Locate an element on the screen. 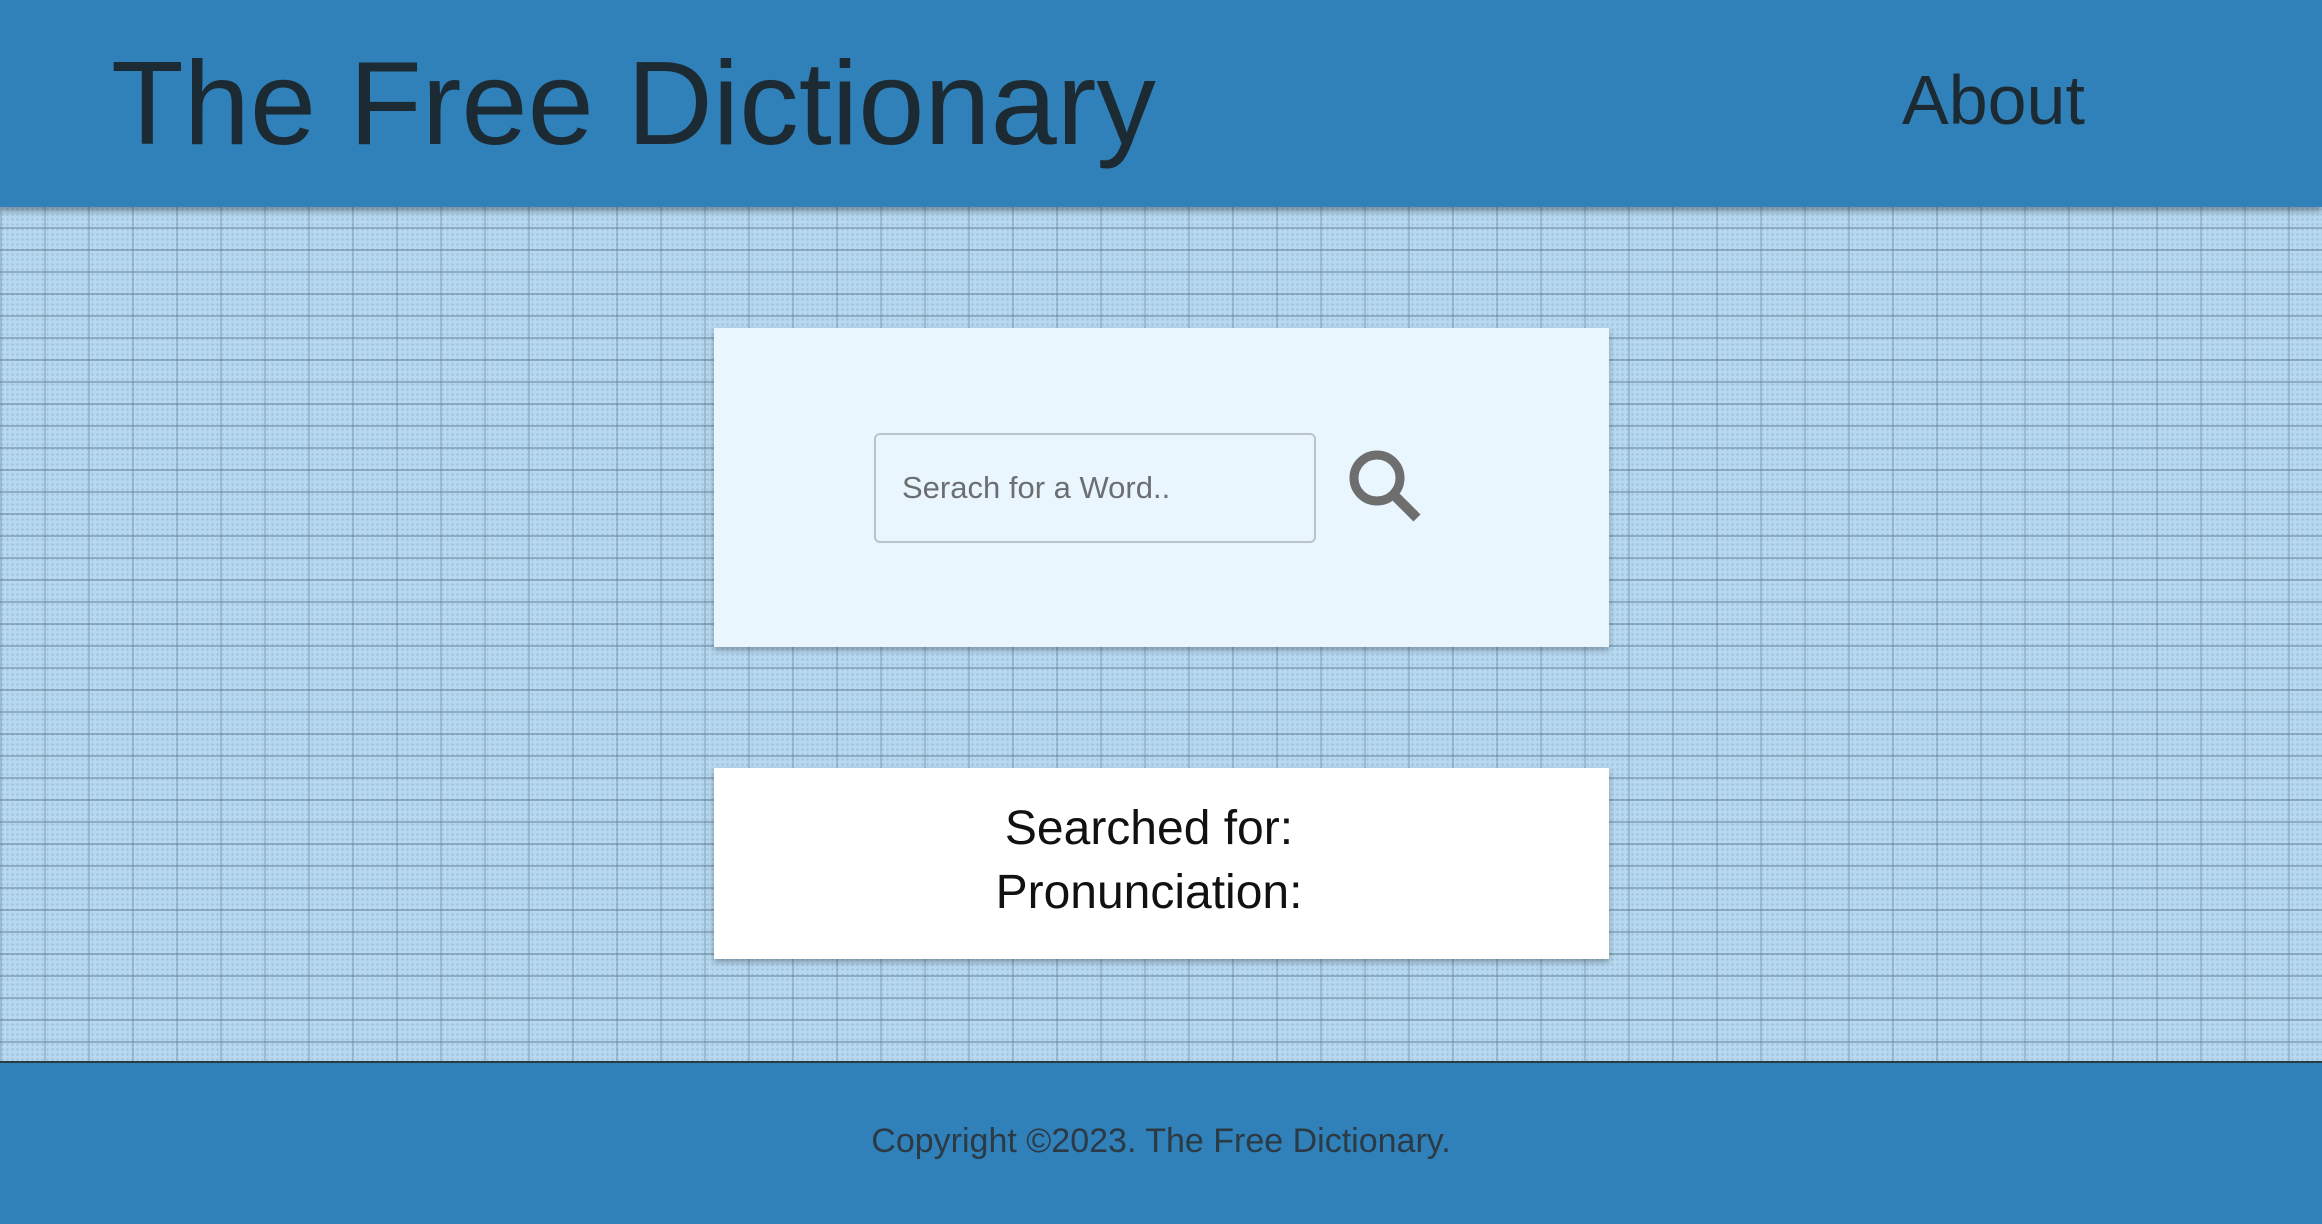 Image resolution: width=2322 pixels, height=1224 pixels. result-card: Searched for: Pronunciation: is located at coordinates (1161, 863).